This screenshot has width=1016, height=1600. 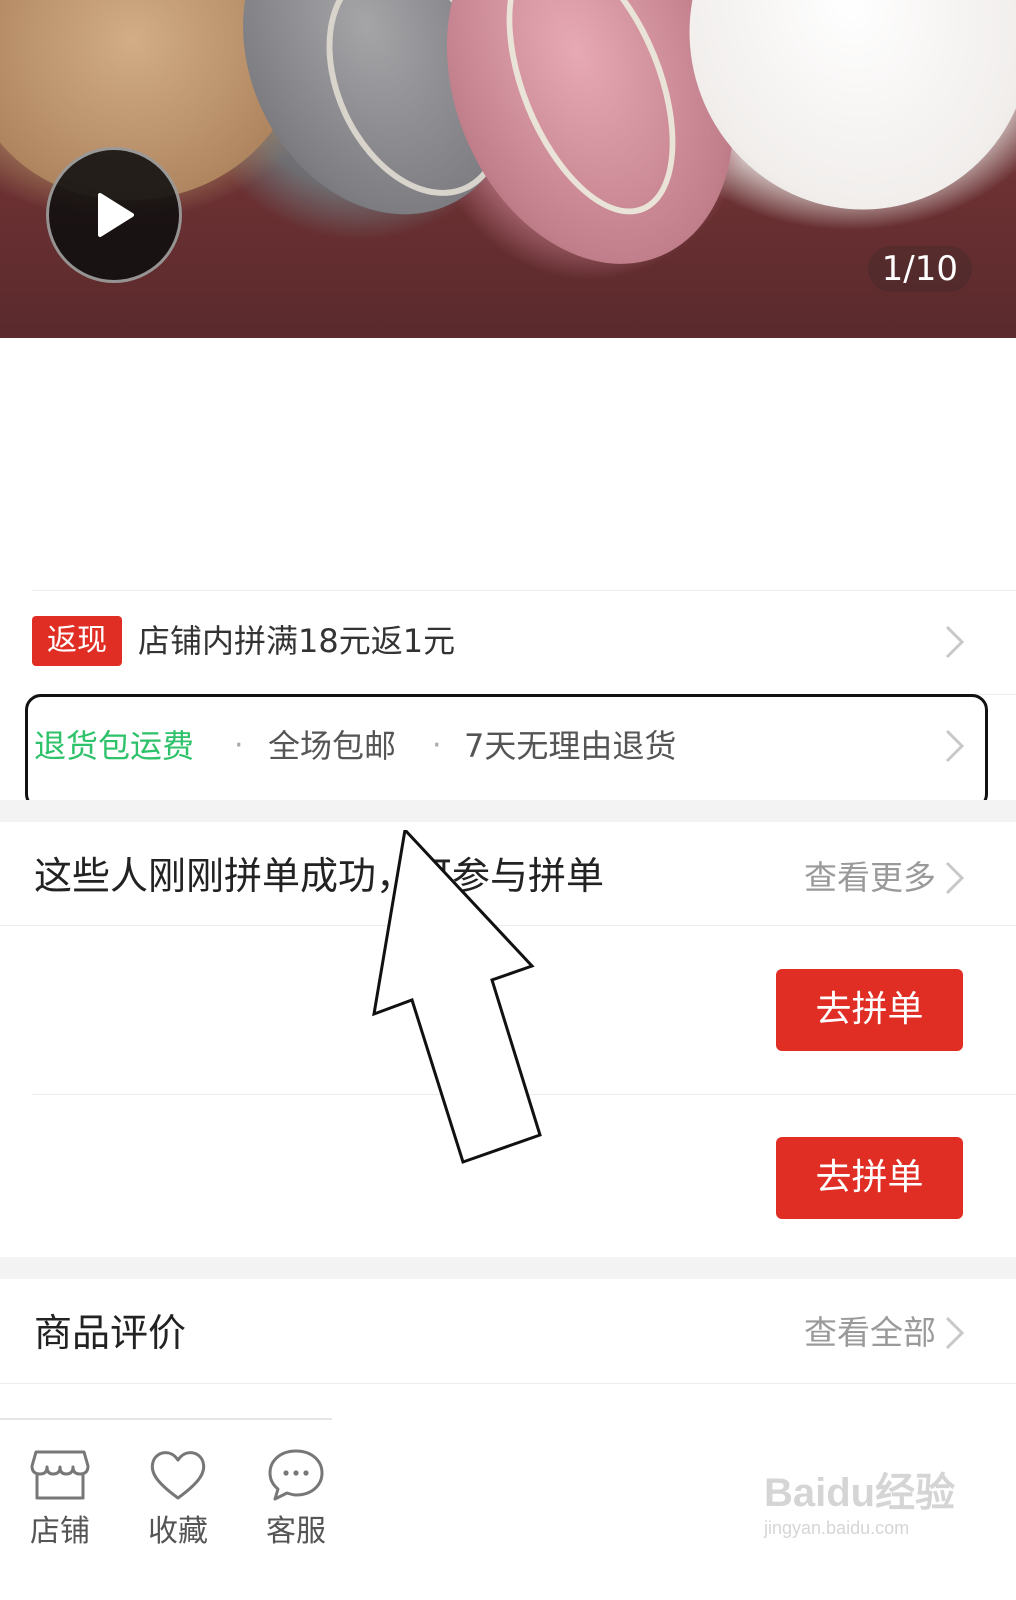 I want to click on highlight-box, so click(x=506, y=752).